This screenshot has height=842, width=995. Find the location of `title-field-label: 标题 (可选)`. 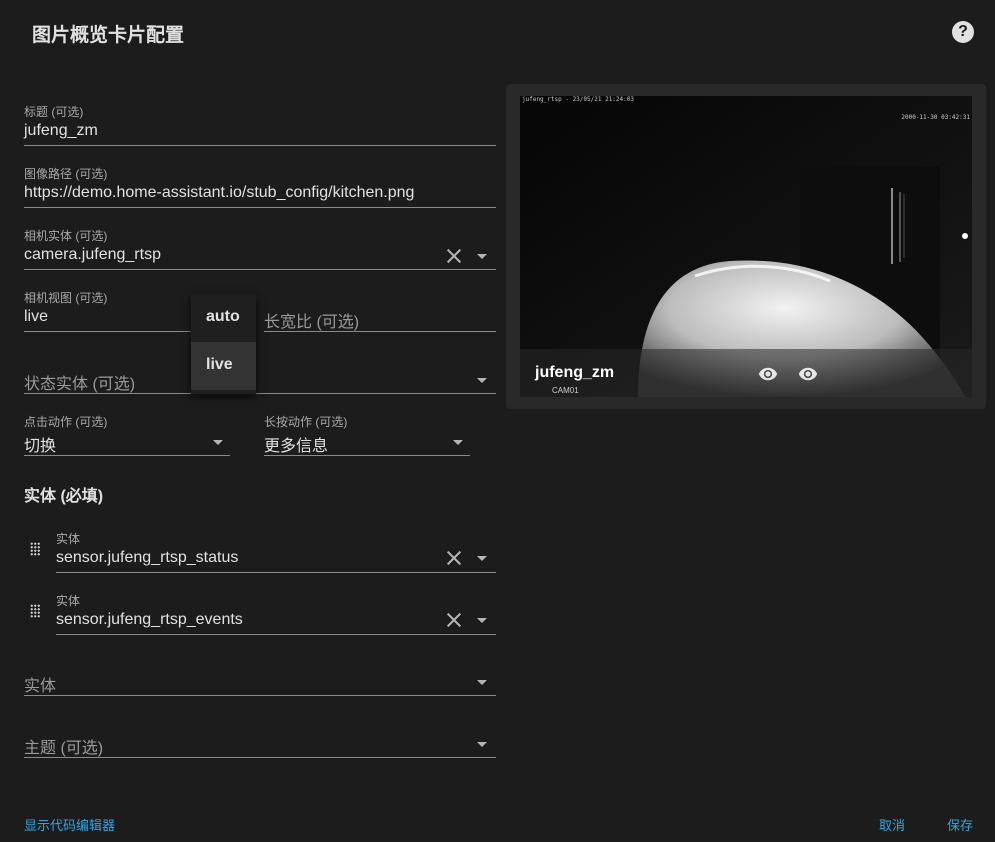

title-field-label: 标题 (可选) is located at coordinates (54, 112).